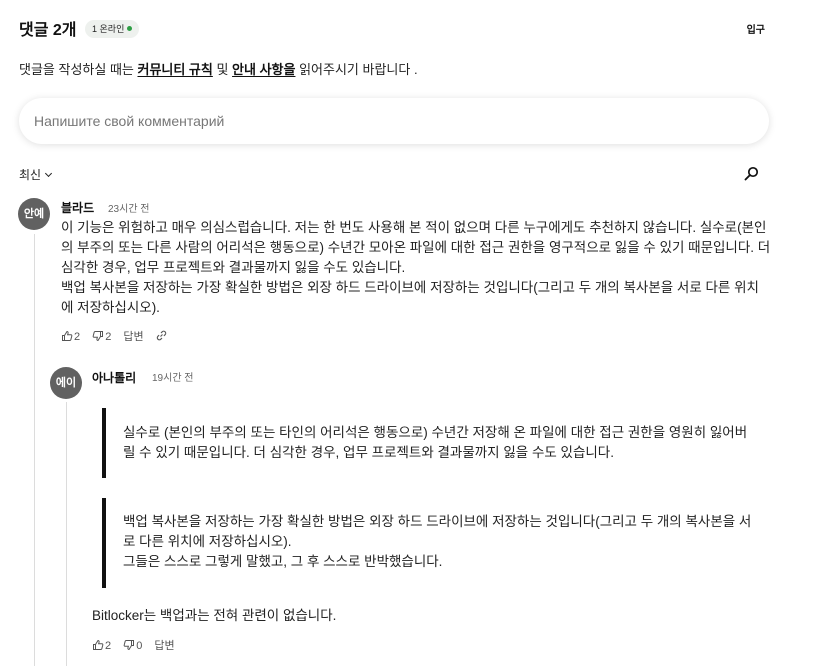 This screenshot has height=666, width=838. I want to click on dislike-count: 0, so click(139, 645).